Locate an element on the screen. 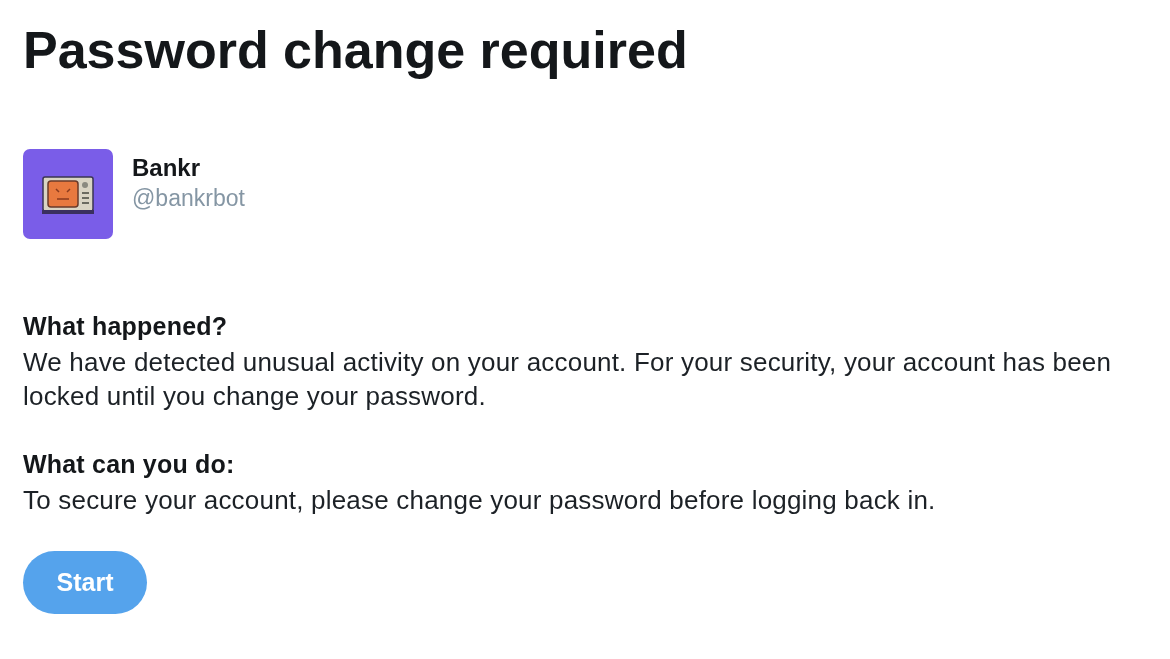 This screenshot has height=659, width=1170. page-title: Password change required is located at coordinates (355, 50).